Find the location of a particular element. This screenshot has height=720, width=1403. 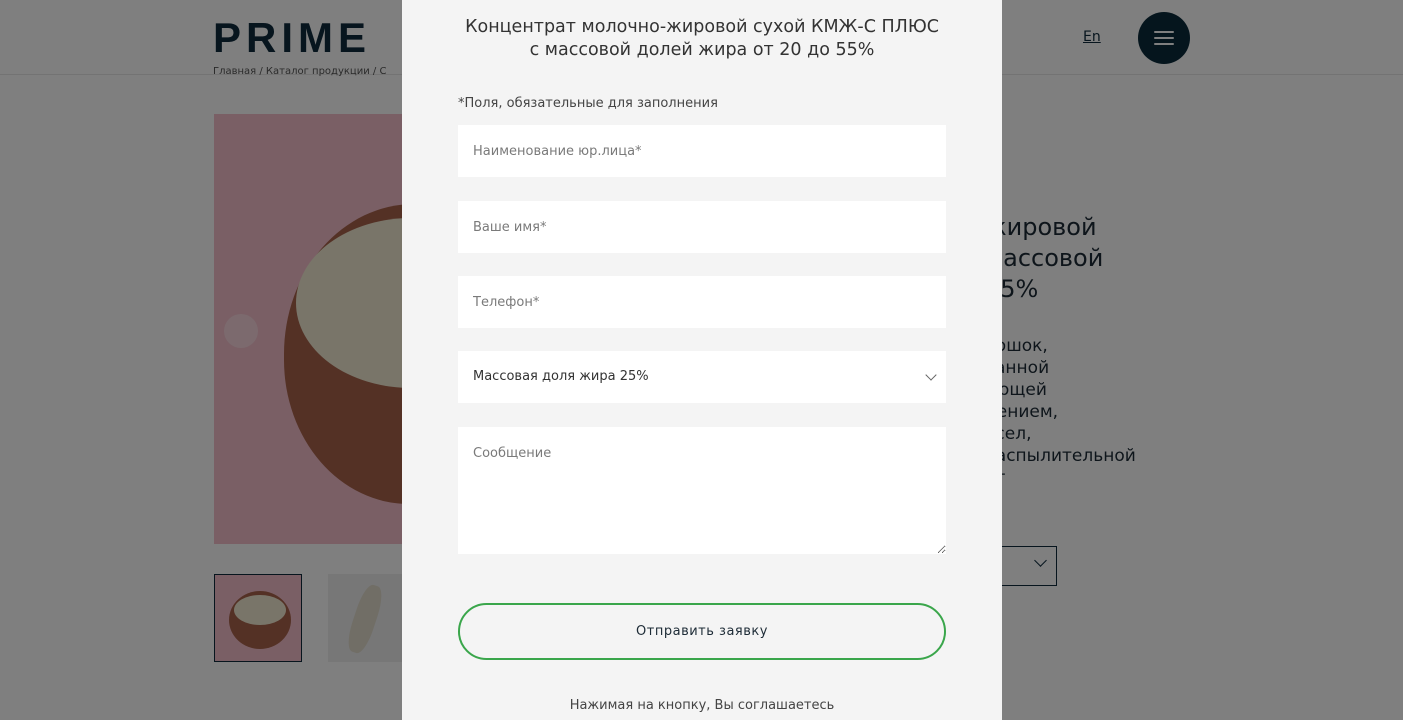

name-input is located at coordinates (702, 227).